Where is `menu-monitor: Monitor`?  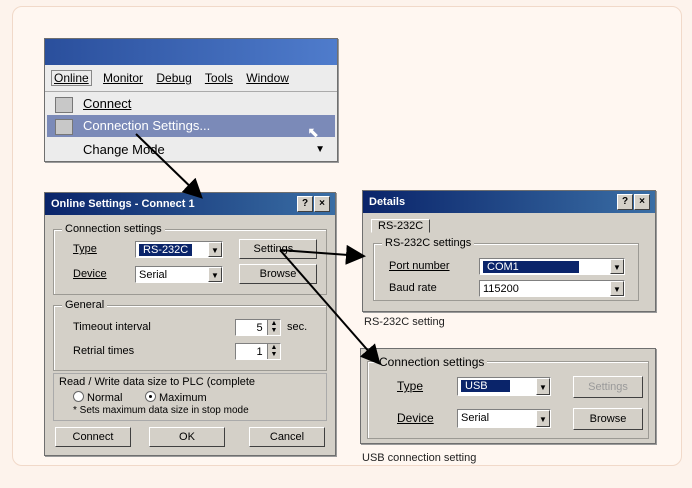 menu-monitor: Monitor is located at coordinates (123, 78).